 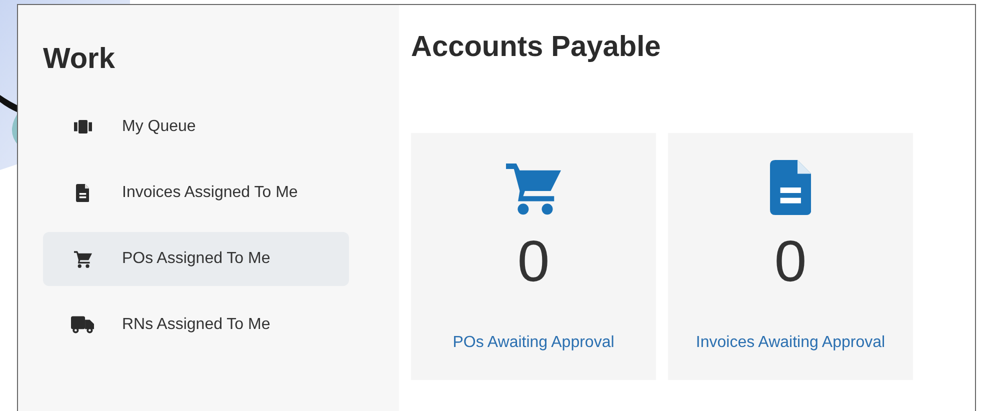 What do you see at coordinates (536, 47) in the screenshot?
I see `page-title: Accounts Payable` at bounding box center [536, 47].